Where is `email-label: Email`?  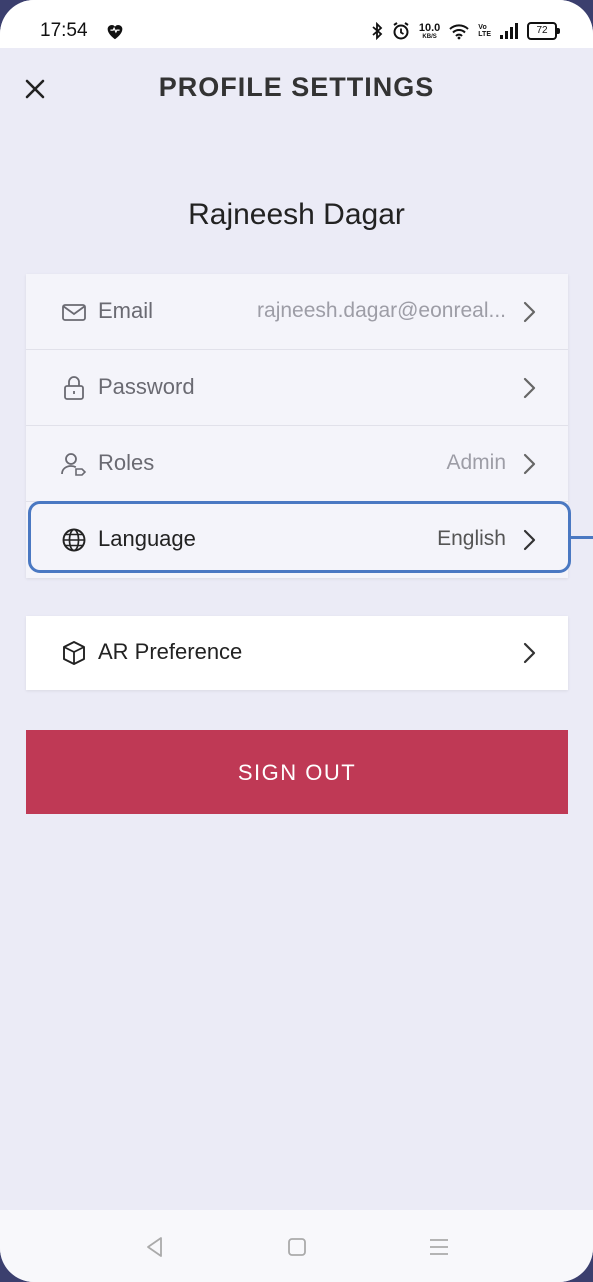 email-label: Email is located at coordinates (126, 310).